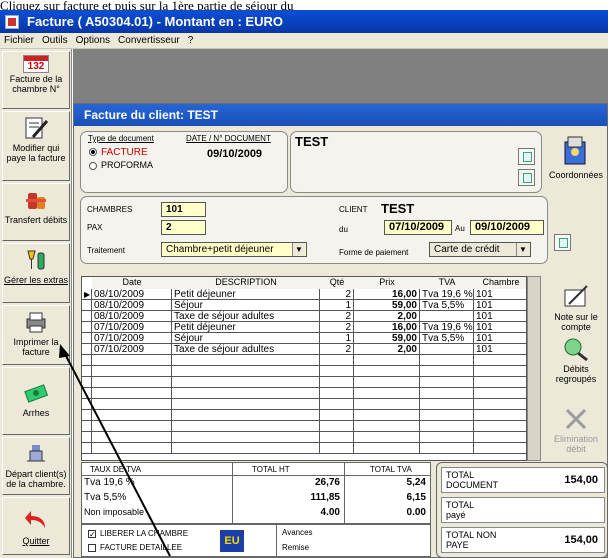 This screenshot has width=608, height=558. I want to click on annotation-arrow, so click(115, 450).